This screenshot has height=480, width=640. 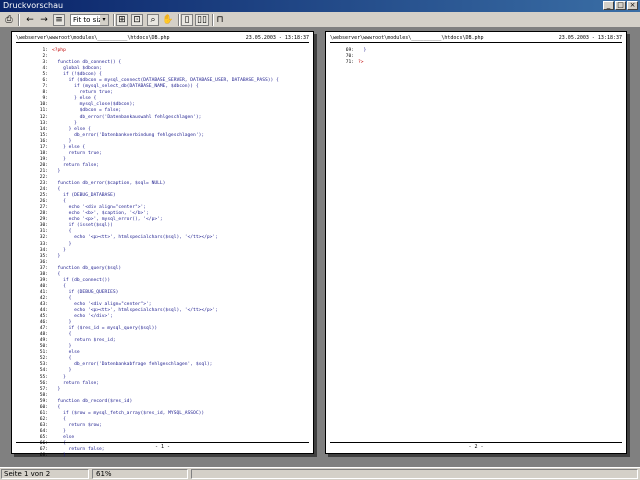 I want to click on status-page: Seite 1 von 2, so click(x=45, y=474).